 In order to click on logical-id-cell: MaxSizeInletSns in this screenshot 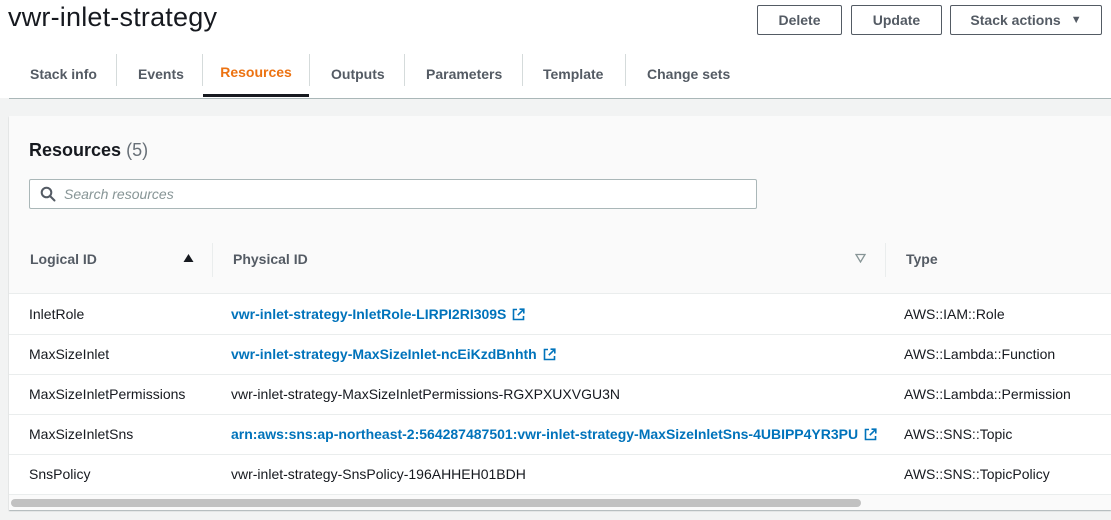, I will do `click(81, 434)`.